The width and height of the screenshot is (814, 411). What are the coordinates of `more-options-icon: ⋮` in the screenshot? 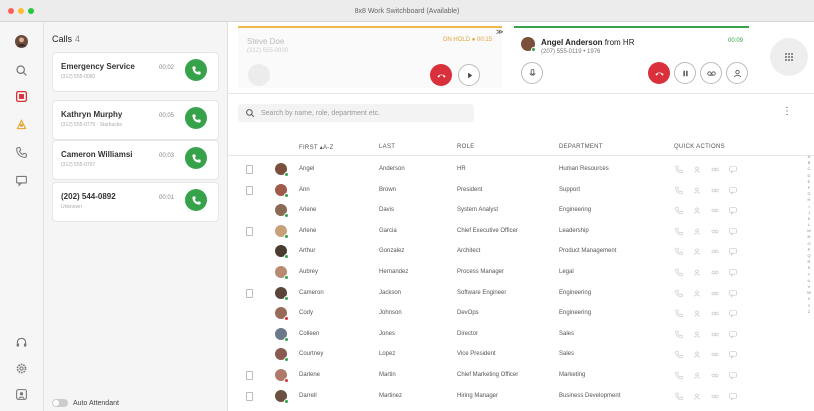 It's located at (787, 111).